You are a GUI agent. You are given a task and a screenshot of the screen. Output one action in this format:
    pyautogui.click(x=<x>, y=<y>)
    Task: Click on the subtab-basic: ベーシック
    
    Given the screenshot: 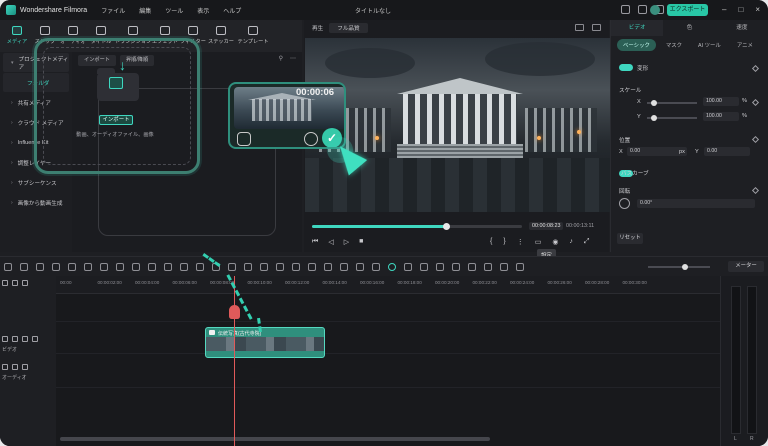 What is the action you would take?
    pyautogui.click(x=636, y=45)
    